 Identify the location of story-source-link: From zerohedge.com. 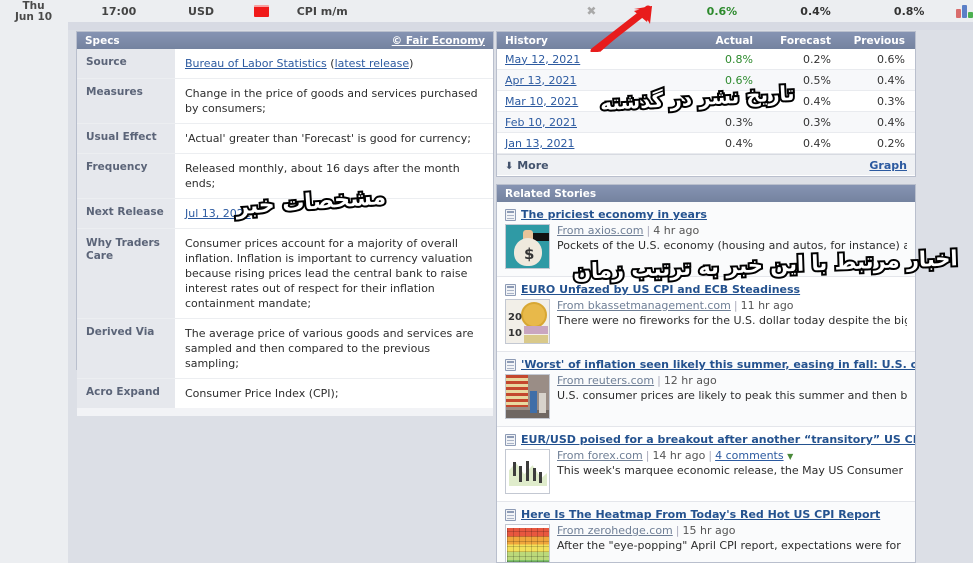
(615, 530).